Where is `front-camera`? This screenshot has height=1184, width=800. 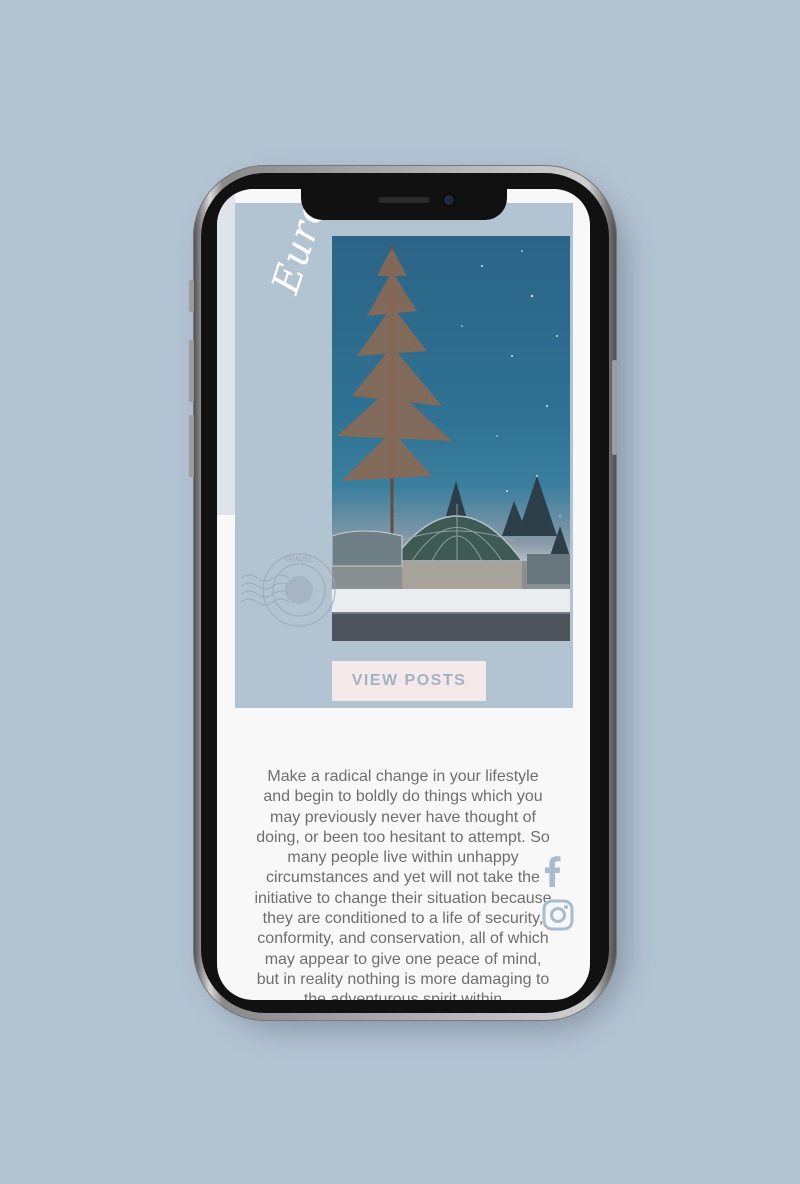
front-camera is located at coordinates (449, 200).